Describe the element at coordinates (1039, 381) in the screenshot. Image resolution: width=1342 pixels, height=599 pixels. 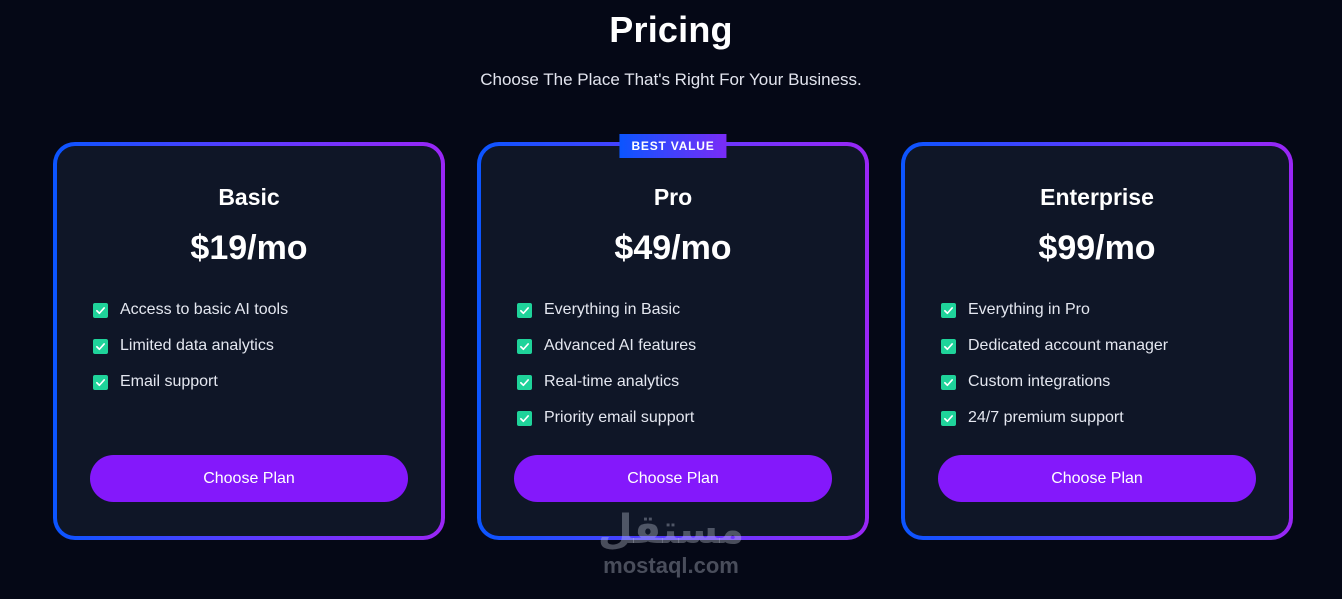
I see `feature-label: Custom integrations` at that location.